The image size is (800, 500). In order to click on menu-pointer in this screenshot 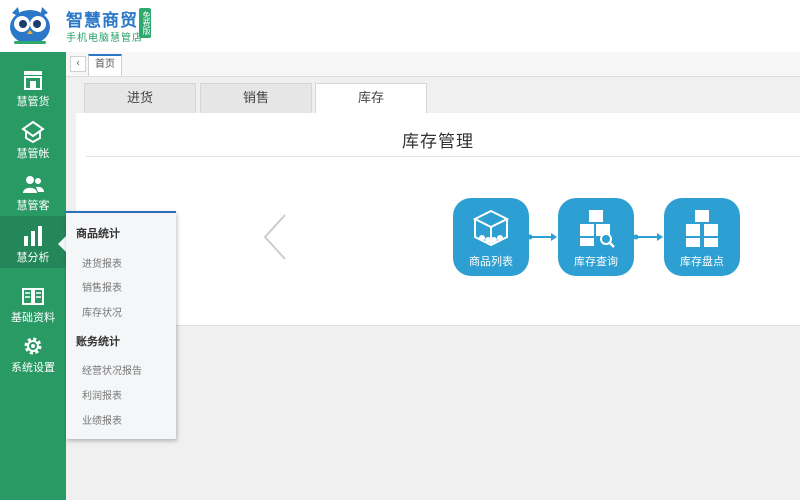, I will do `click(62, 244)`.